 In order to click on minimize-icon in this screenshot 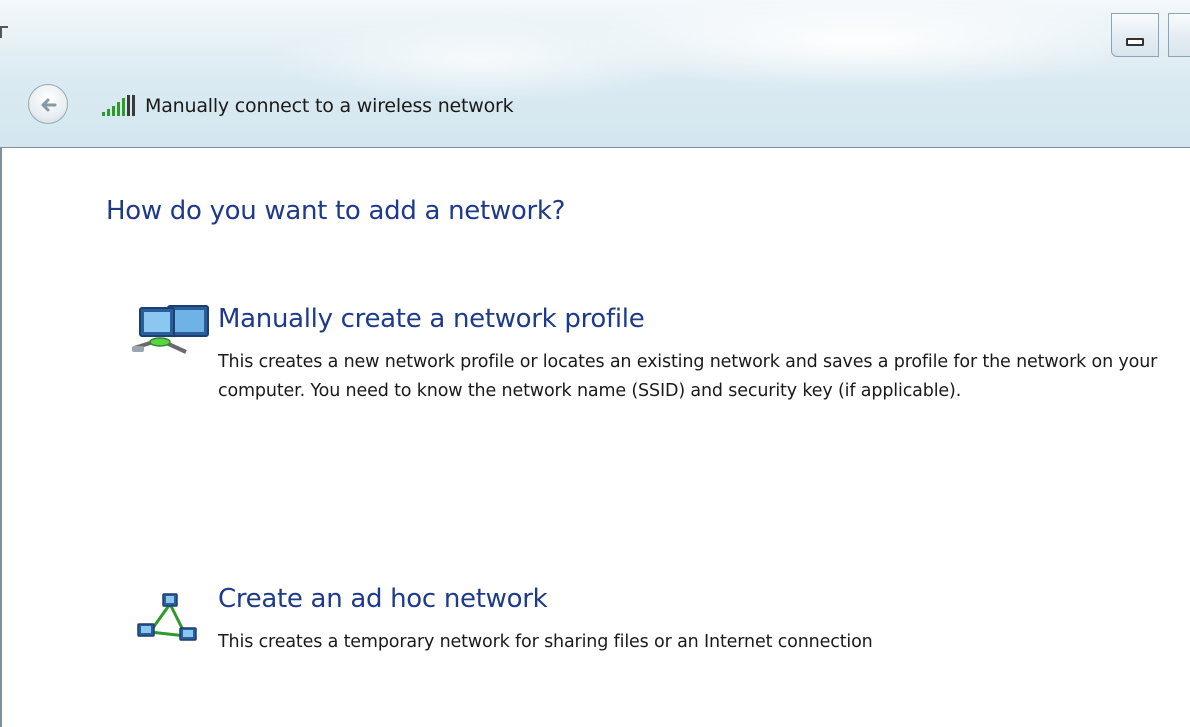, I will do `click(1135, 42)`.